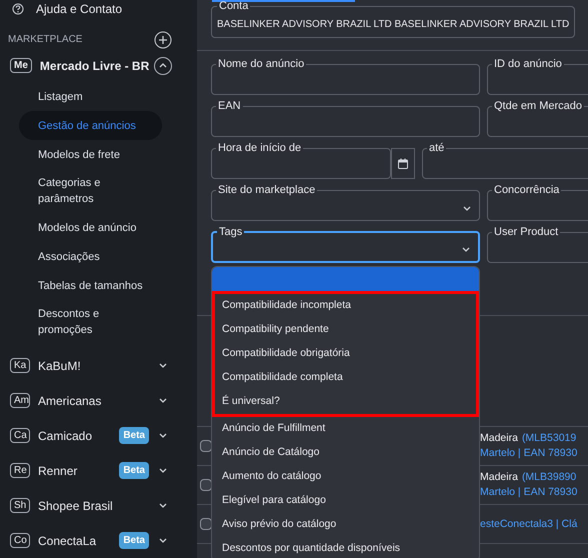 The width and height of the screenshot is (588, 558). I want to click on dropdown-option: Aviso prévio do catálogo, so click(345, 525).